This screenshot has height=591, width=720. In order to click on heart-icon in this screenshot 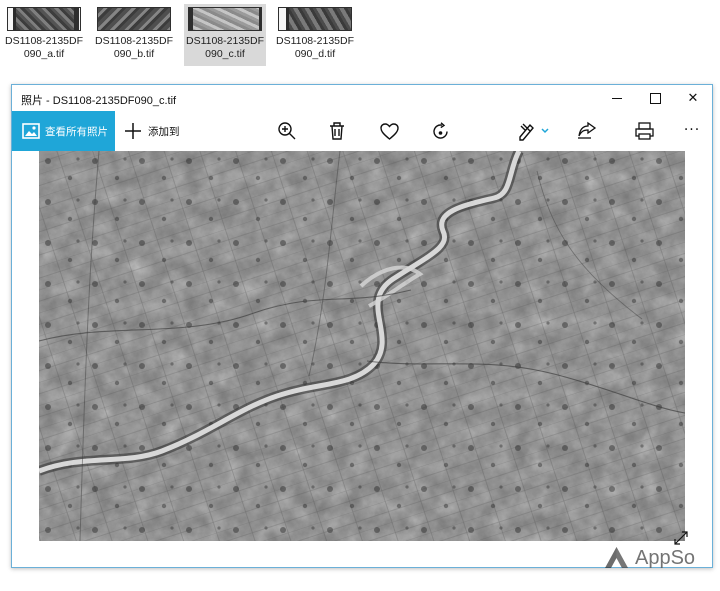, I will do `click(389, 131)`.